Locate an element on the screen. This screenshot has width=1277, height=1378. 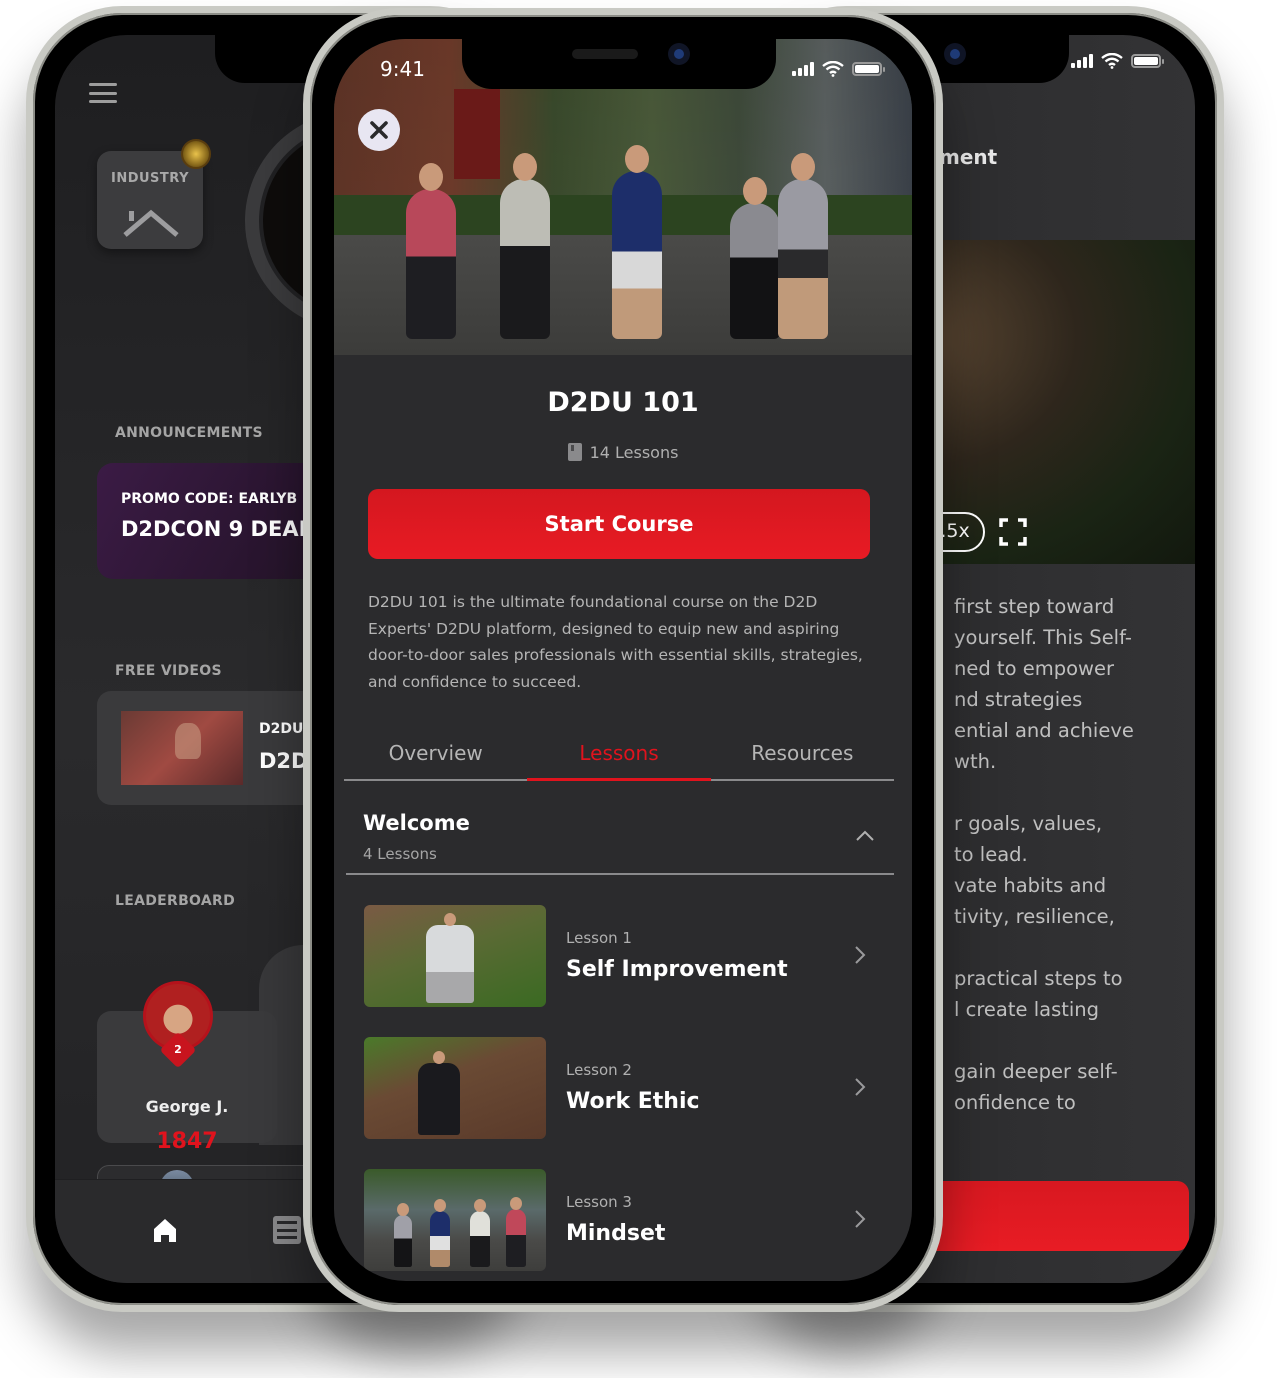
chevron-up-icon is located at coordinates (865, 836).